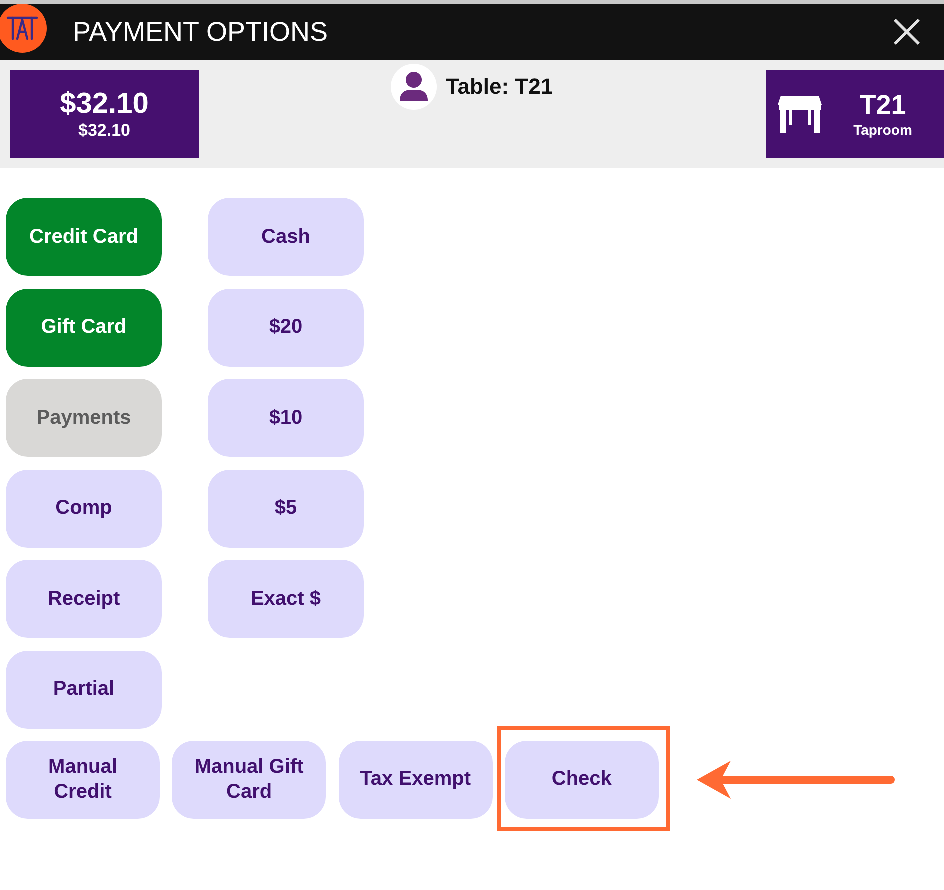 The image size is (944, 890). I want to click on table-label: Table: T21, so click(500, 86).